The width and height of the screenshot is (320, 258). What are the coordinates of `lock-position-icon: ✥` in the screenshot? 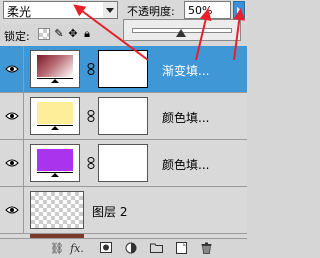 It's located at (73, 34).